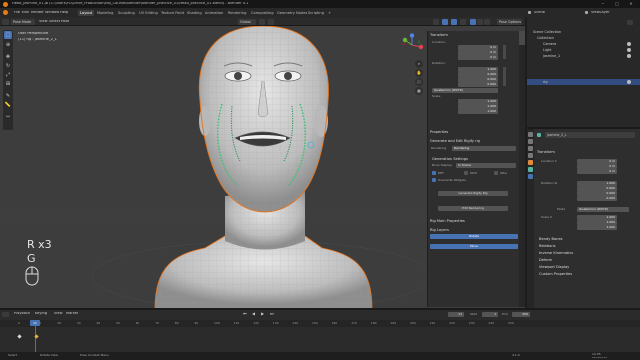 This screenshot has height=360, width=640. I want to click on deform-section: Deform, so click(545, 260).